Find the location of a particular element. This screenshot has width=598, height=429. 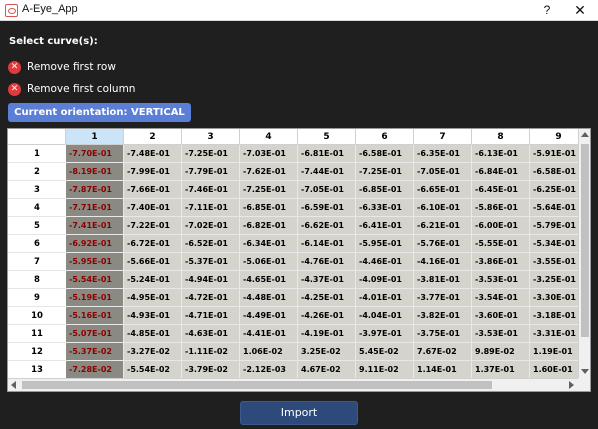

scroll-right-arrow-icon is located at coordinates (571, 385).